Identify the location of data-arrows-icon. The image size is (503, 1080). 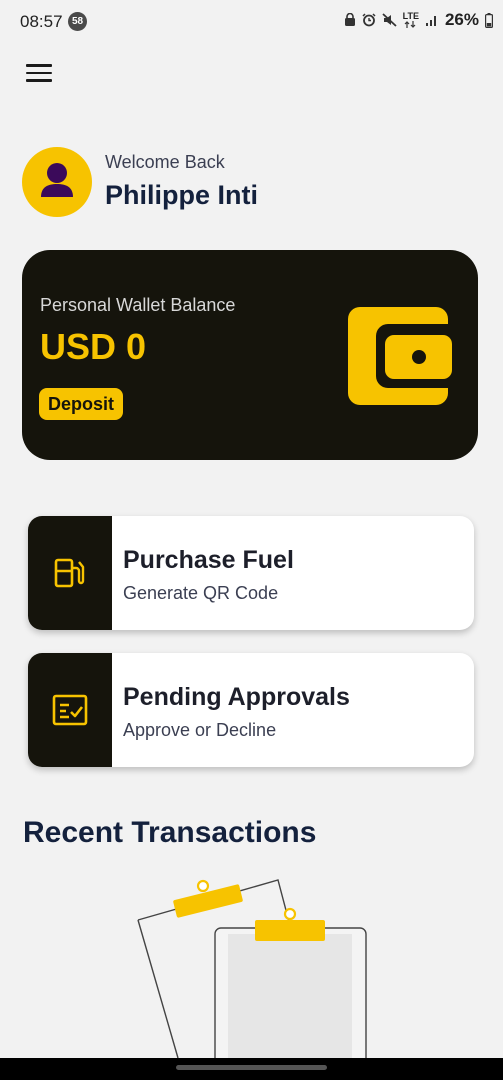
(410, 24).